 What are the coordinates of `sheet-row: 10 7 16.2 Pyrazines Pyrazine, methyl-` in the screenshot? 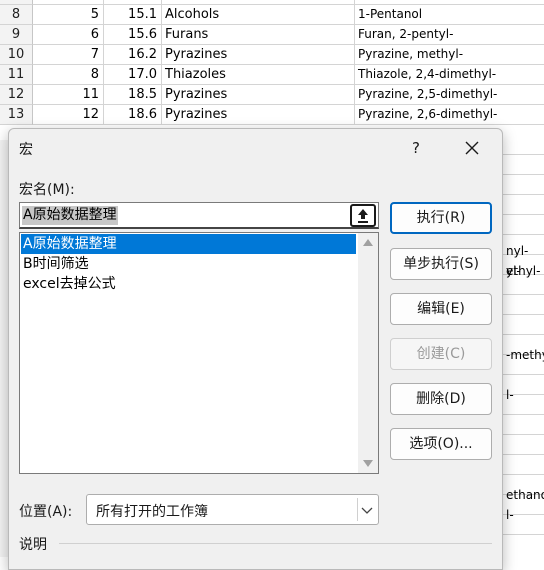 It's located at (272, 55).